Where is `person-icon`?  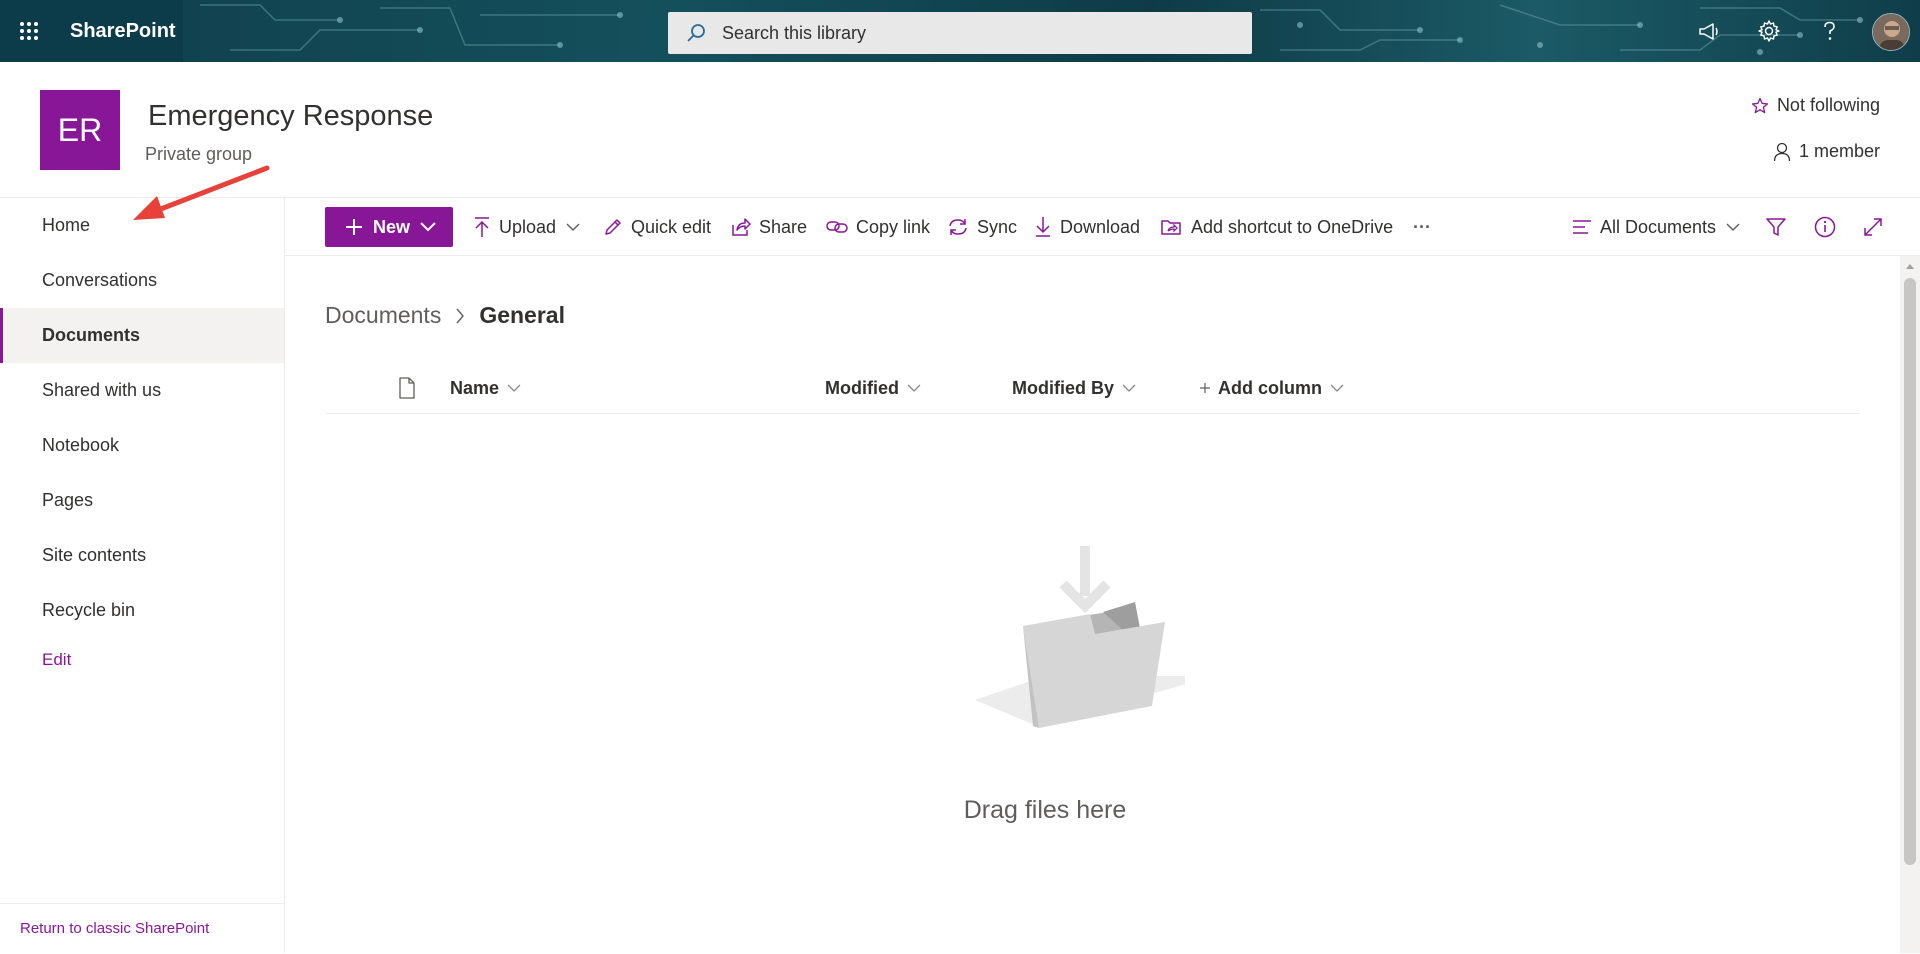 person-icon is located at coordinates (1782, 151).